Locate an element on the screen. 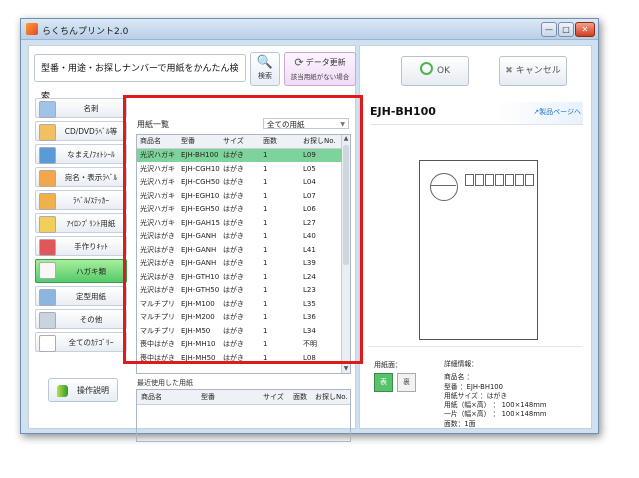  category-item: 定型用紙 is located at coordinates (81, 296).